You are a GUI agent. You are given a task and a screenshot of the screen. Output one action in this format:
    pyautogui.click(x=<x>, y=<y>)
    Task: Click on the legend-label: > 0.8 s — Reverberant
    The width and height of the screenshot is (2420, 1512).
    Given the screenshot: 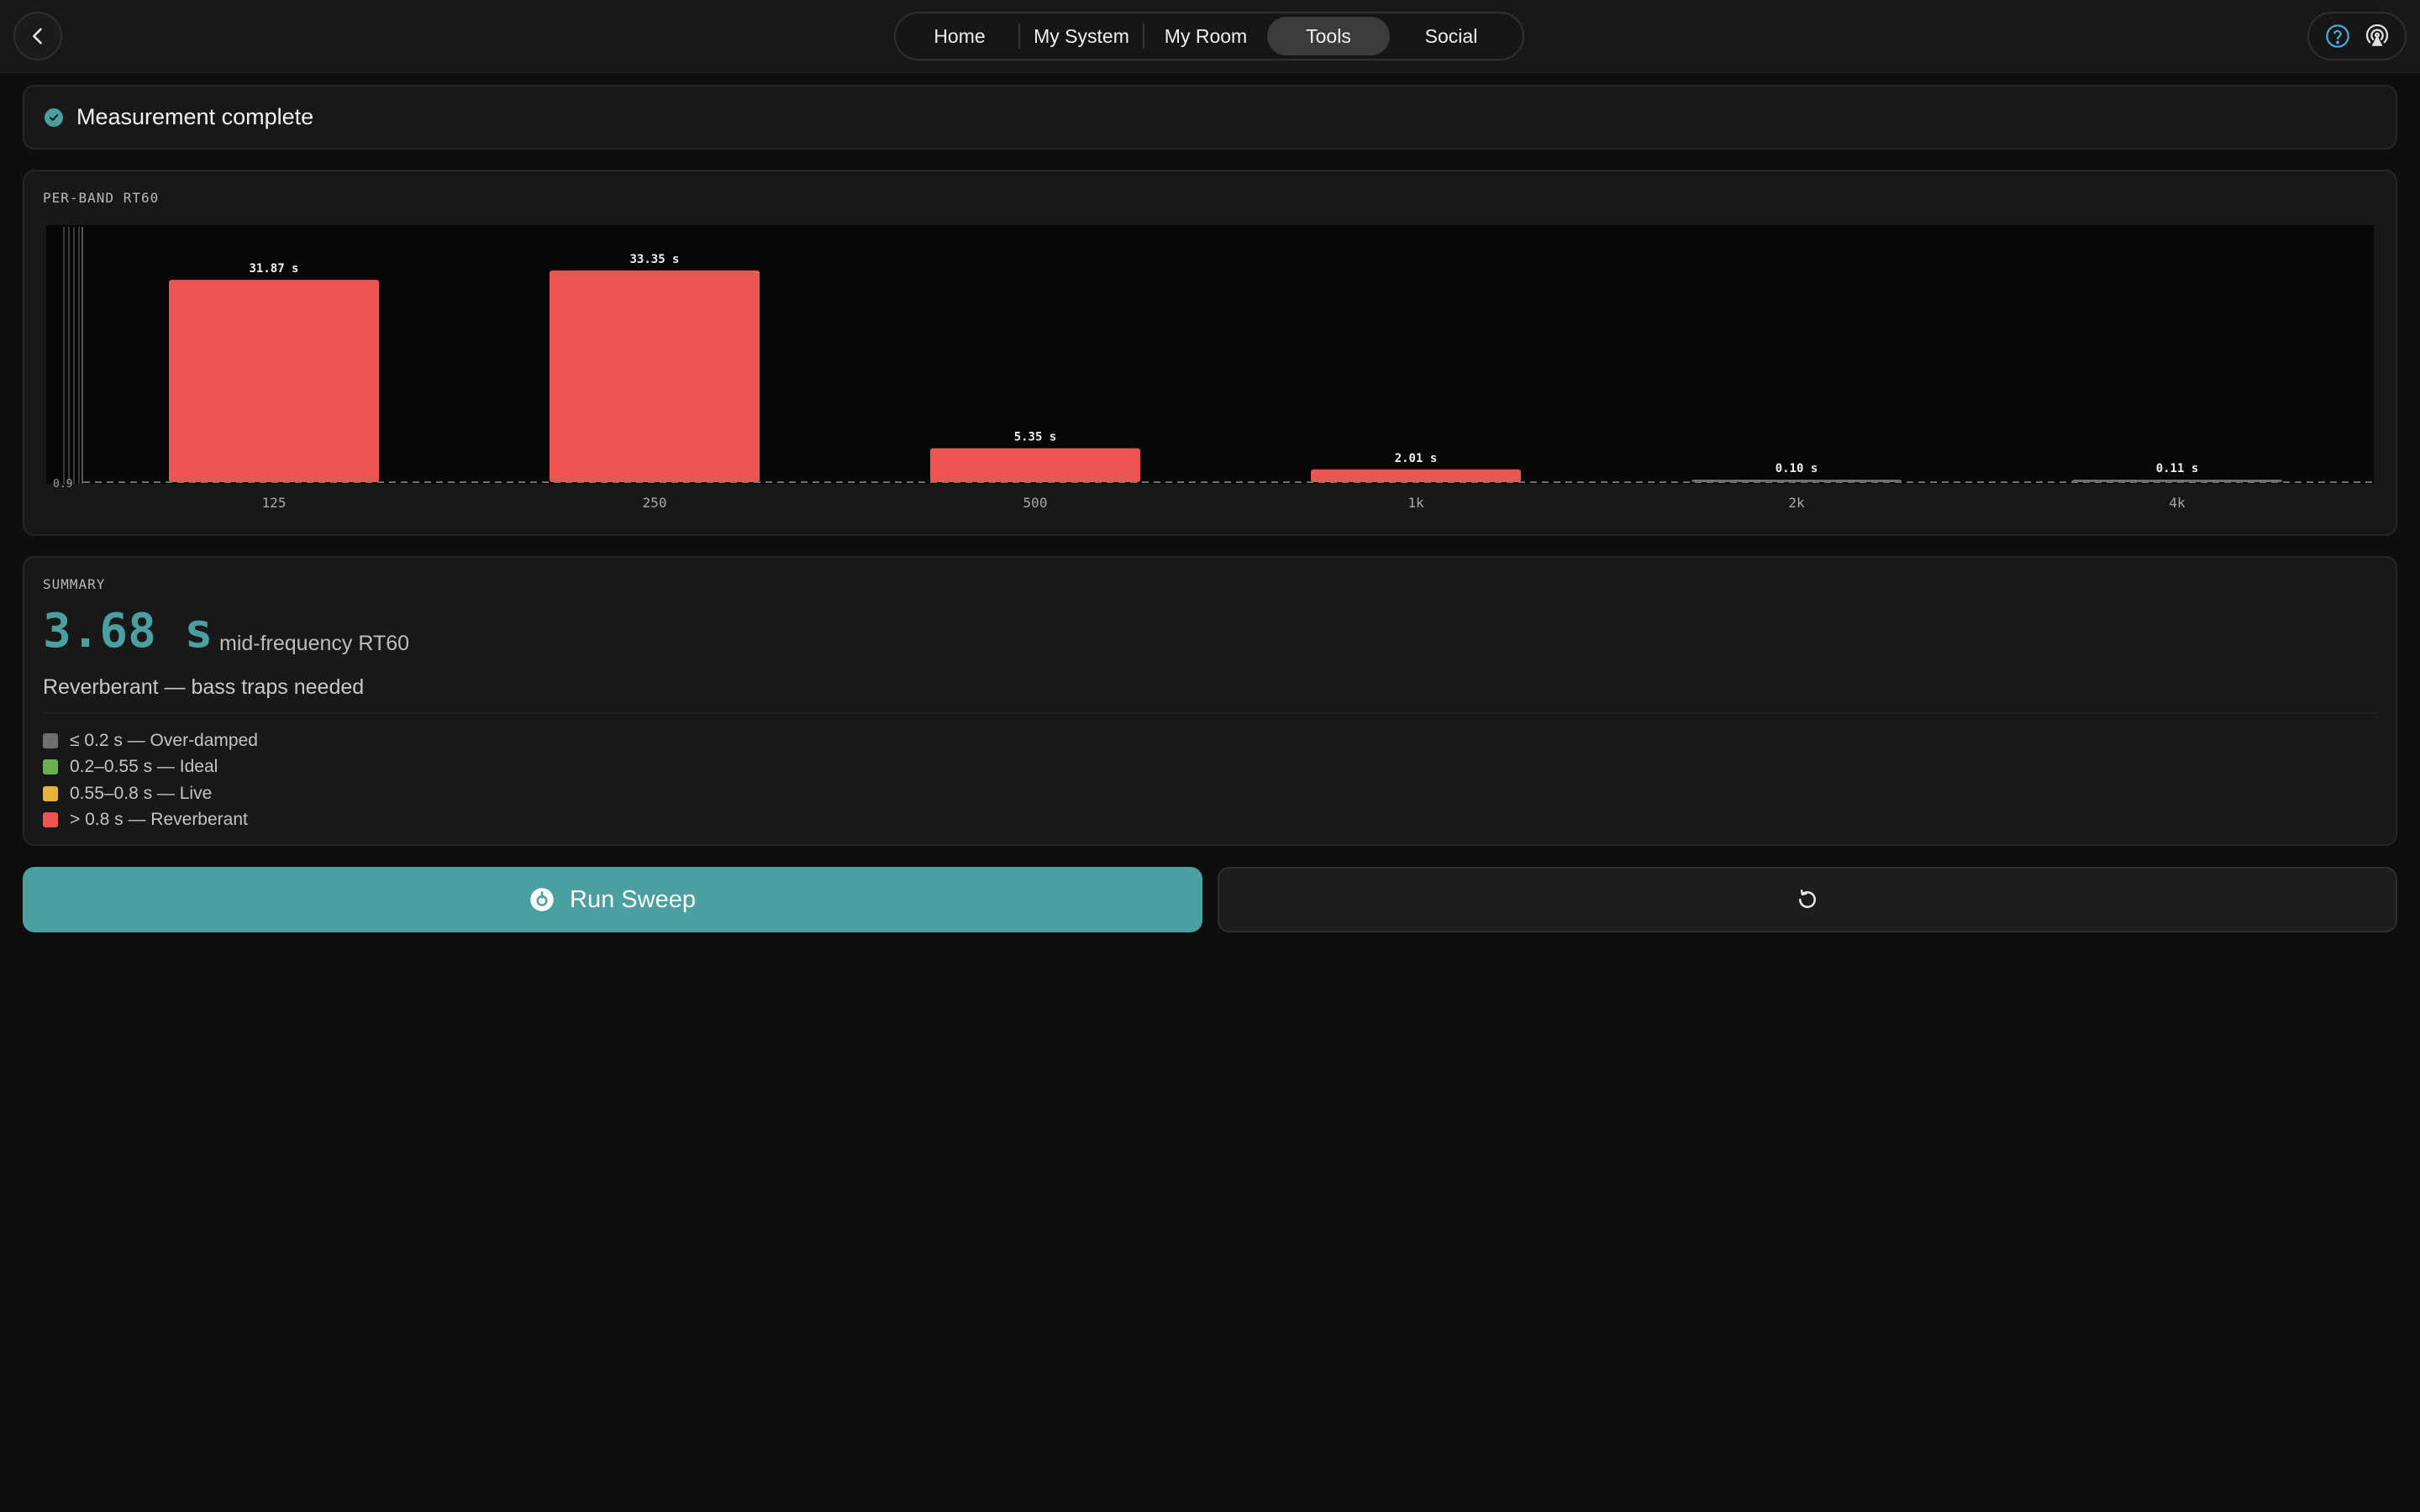 What is the action you would take?
    pyautogui.click(x=159, y=820)
    